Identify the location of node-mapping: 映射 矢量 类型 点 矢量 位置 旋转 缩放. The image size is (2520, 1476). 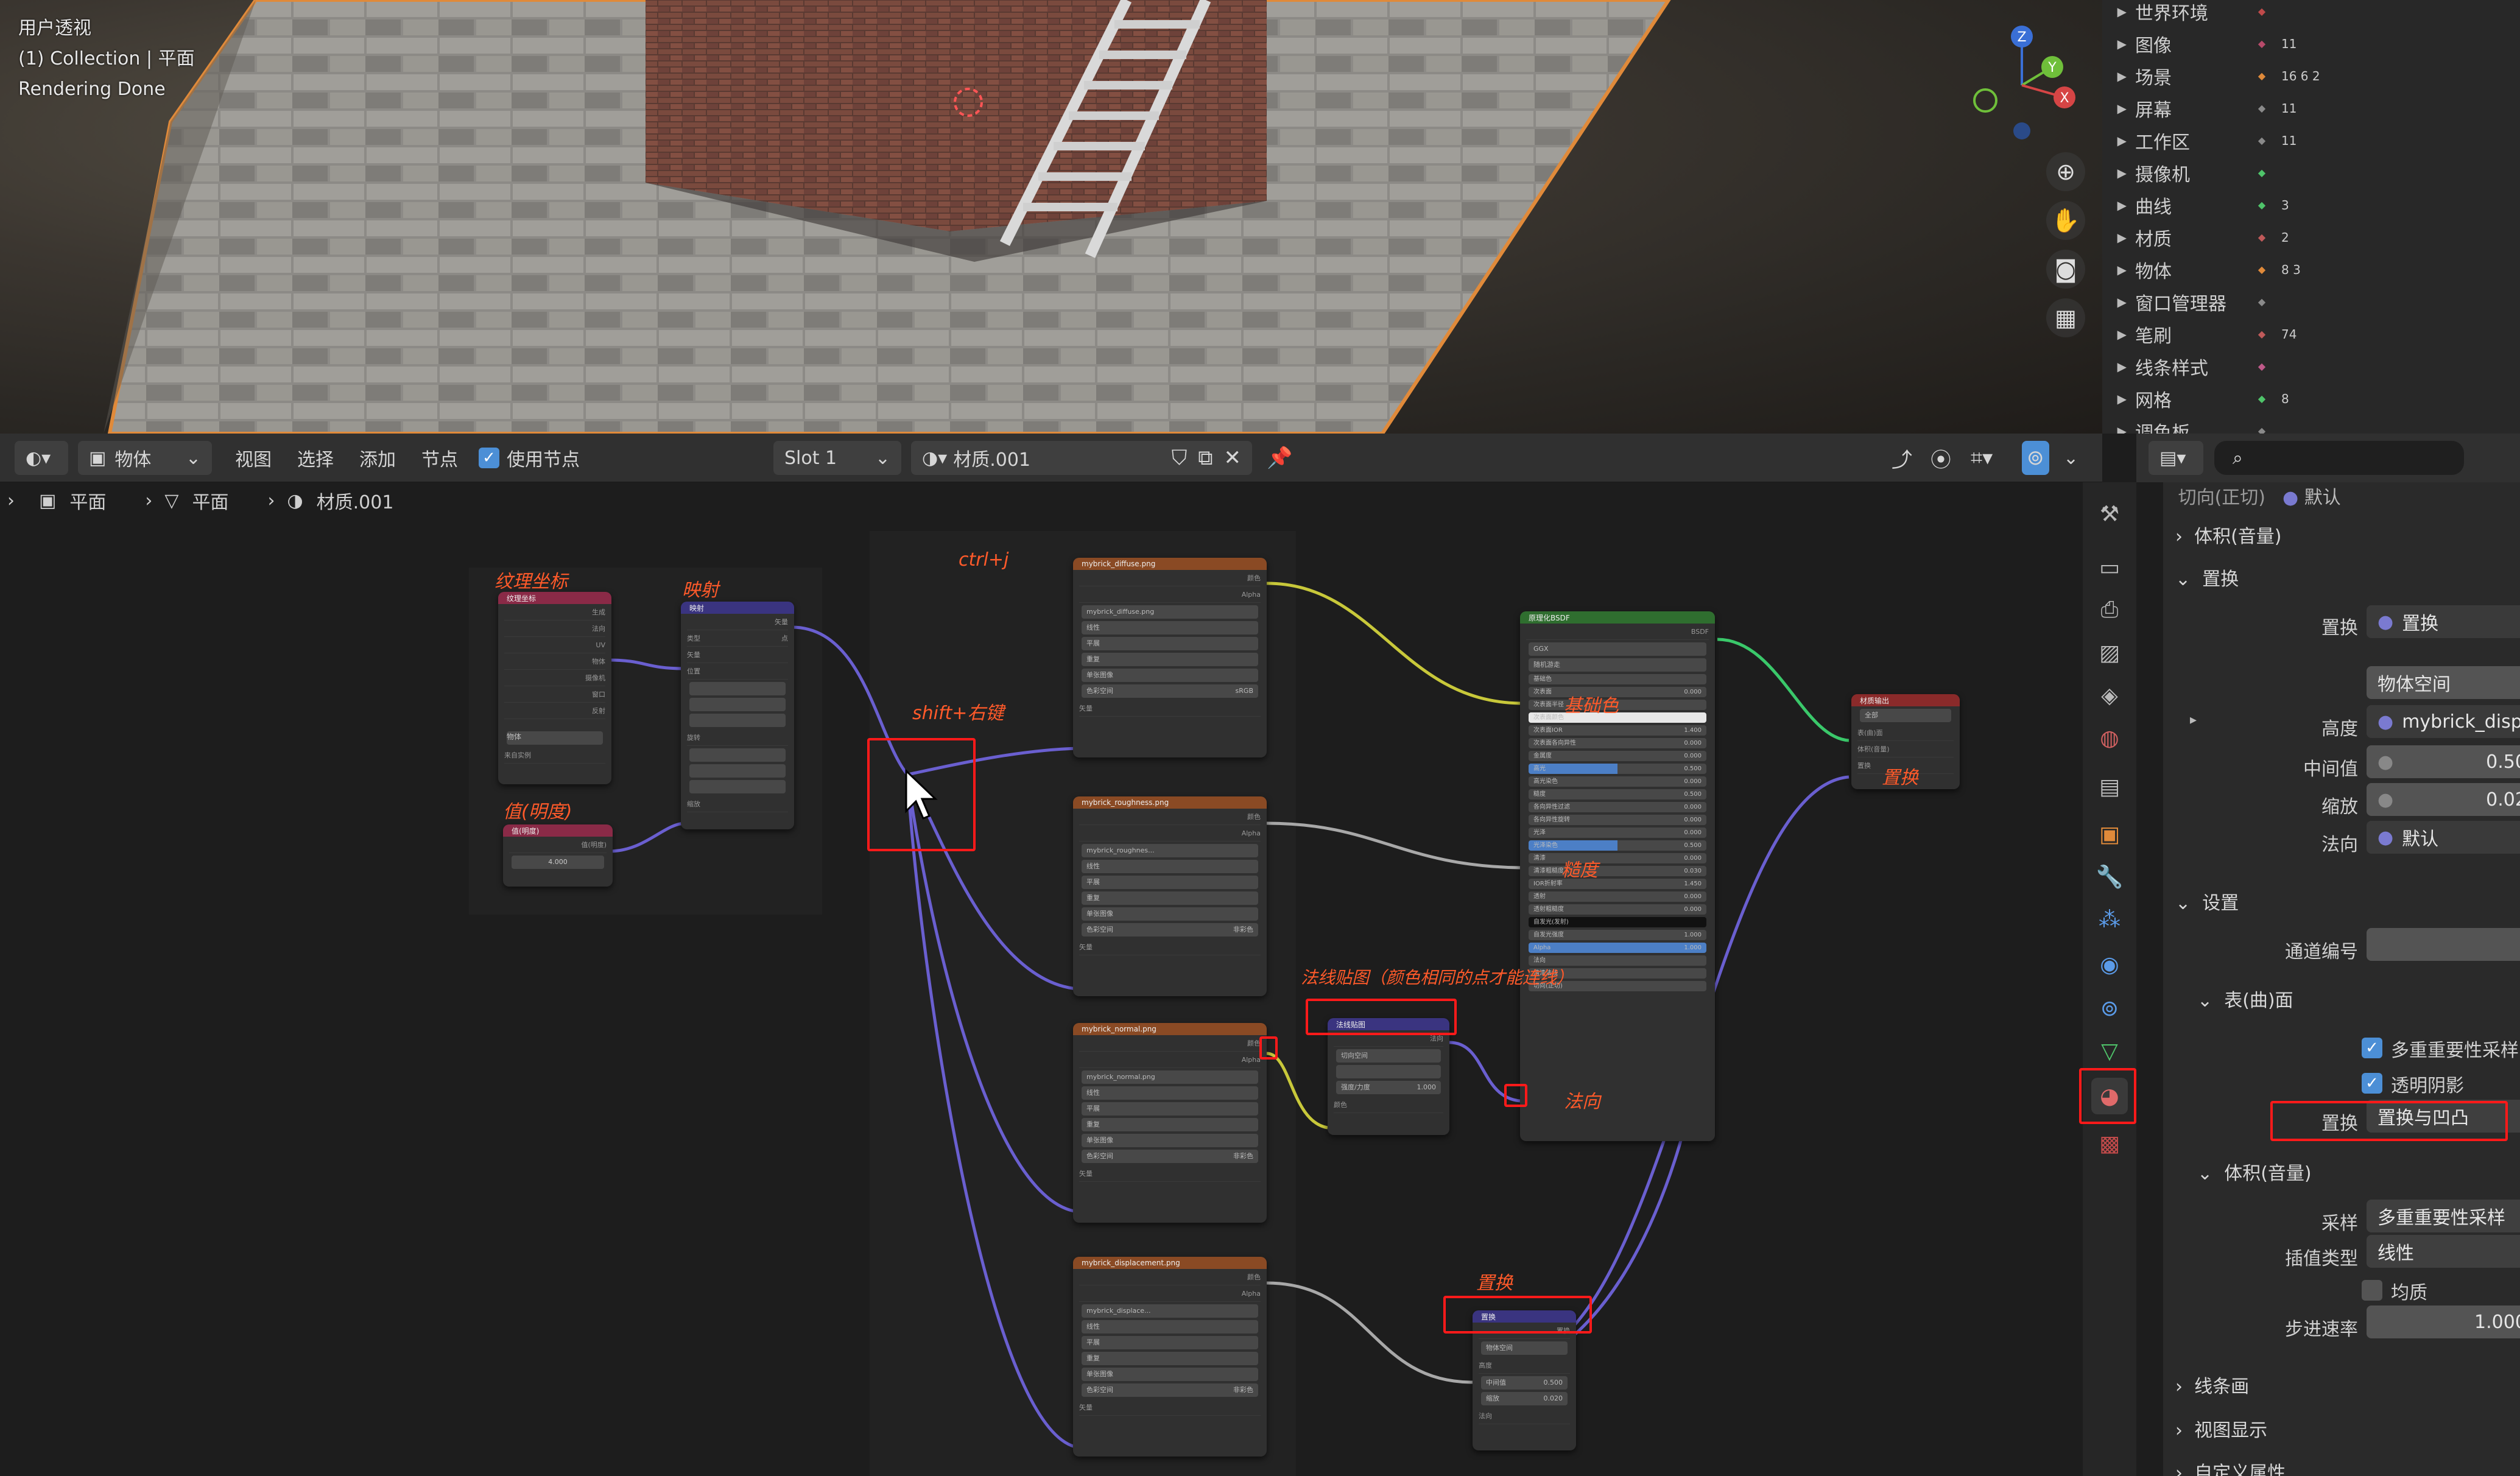
(737, 715).